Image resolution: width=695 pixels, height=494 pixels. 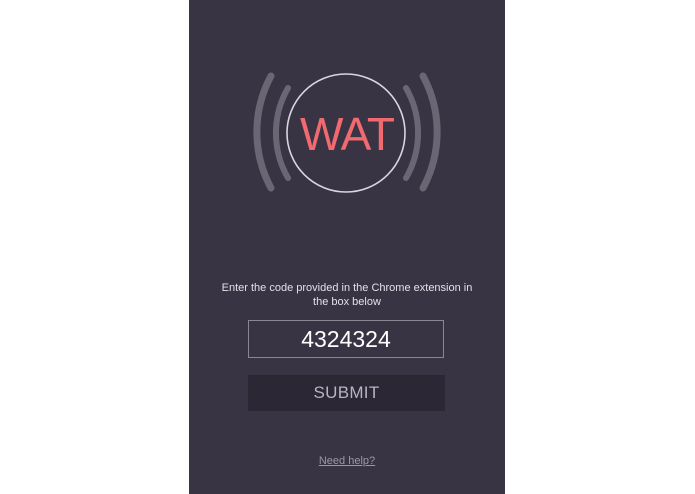 What do you see at coordinates (347, 134) in the screenshot?
I see `logo-text: WAT` at bounding box center [347, 134].